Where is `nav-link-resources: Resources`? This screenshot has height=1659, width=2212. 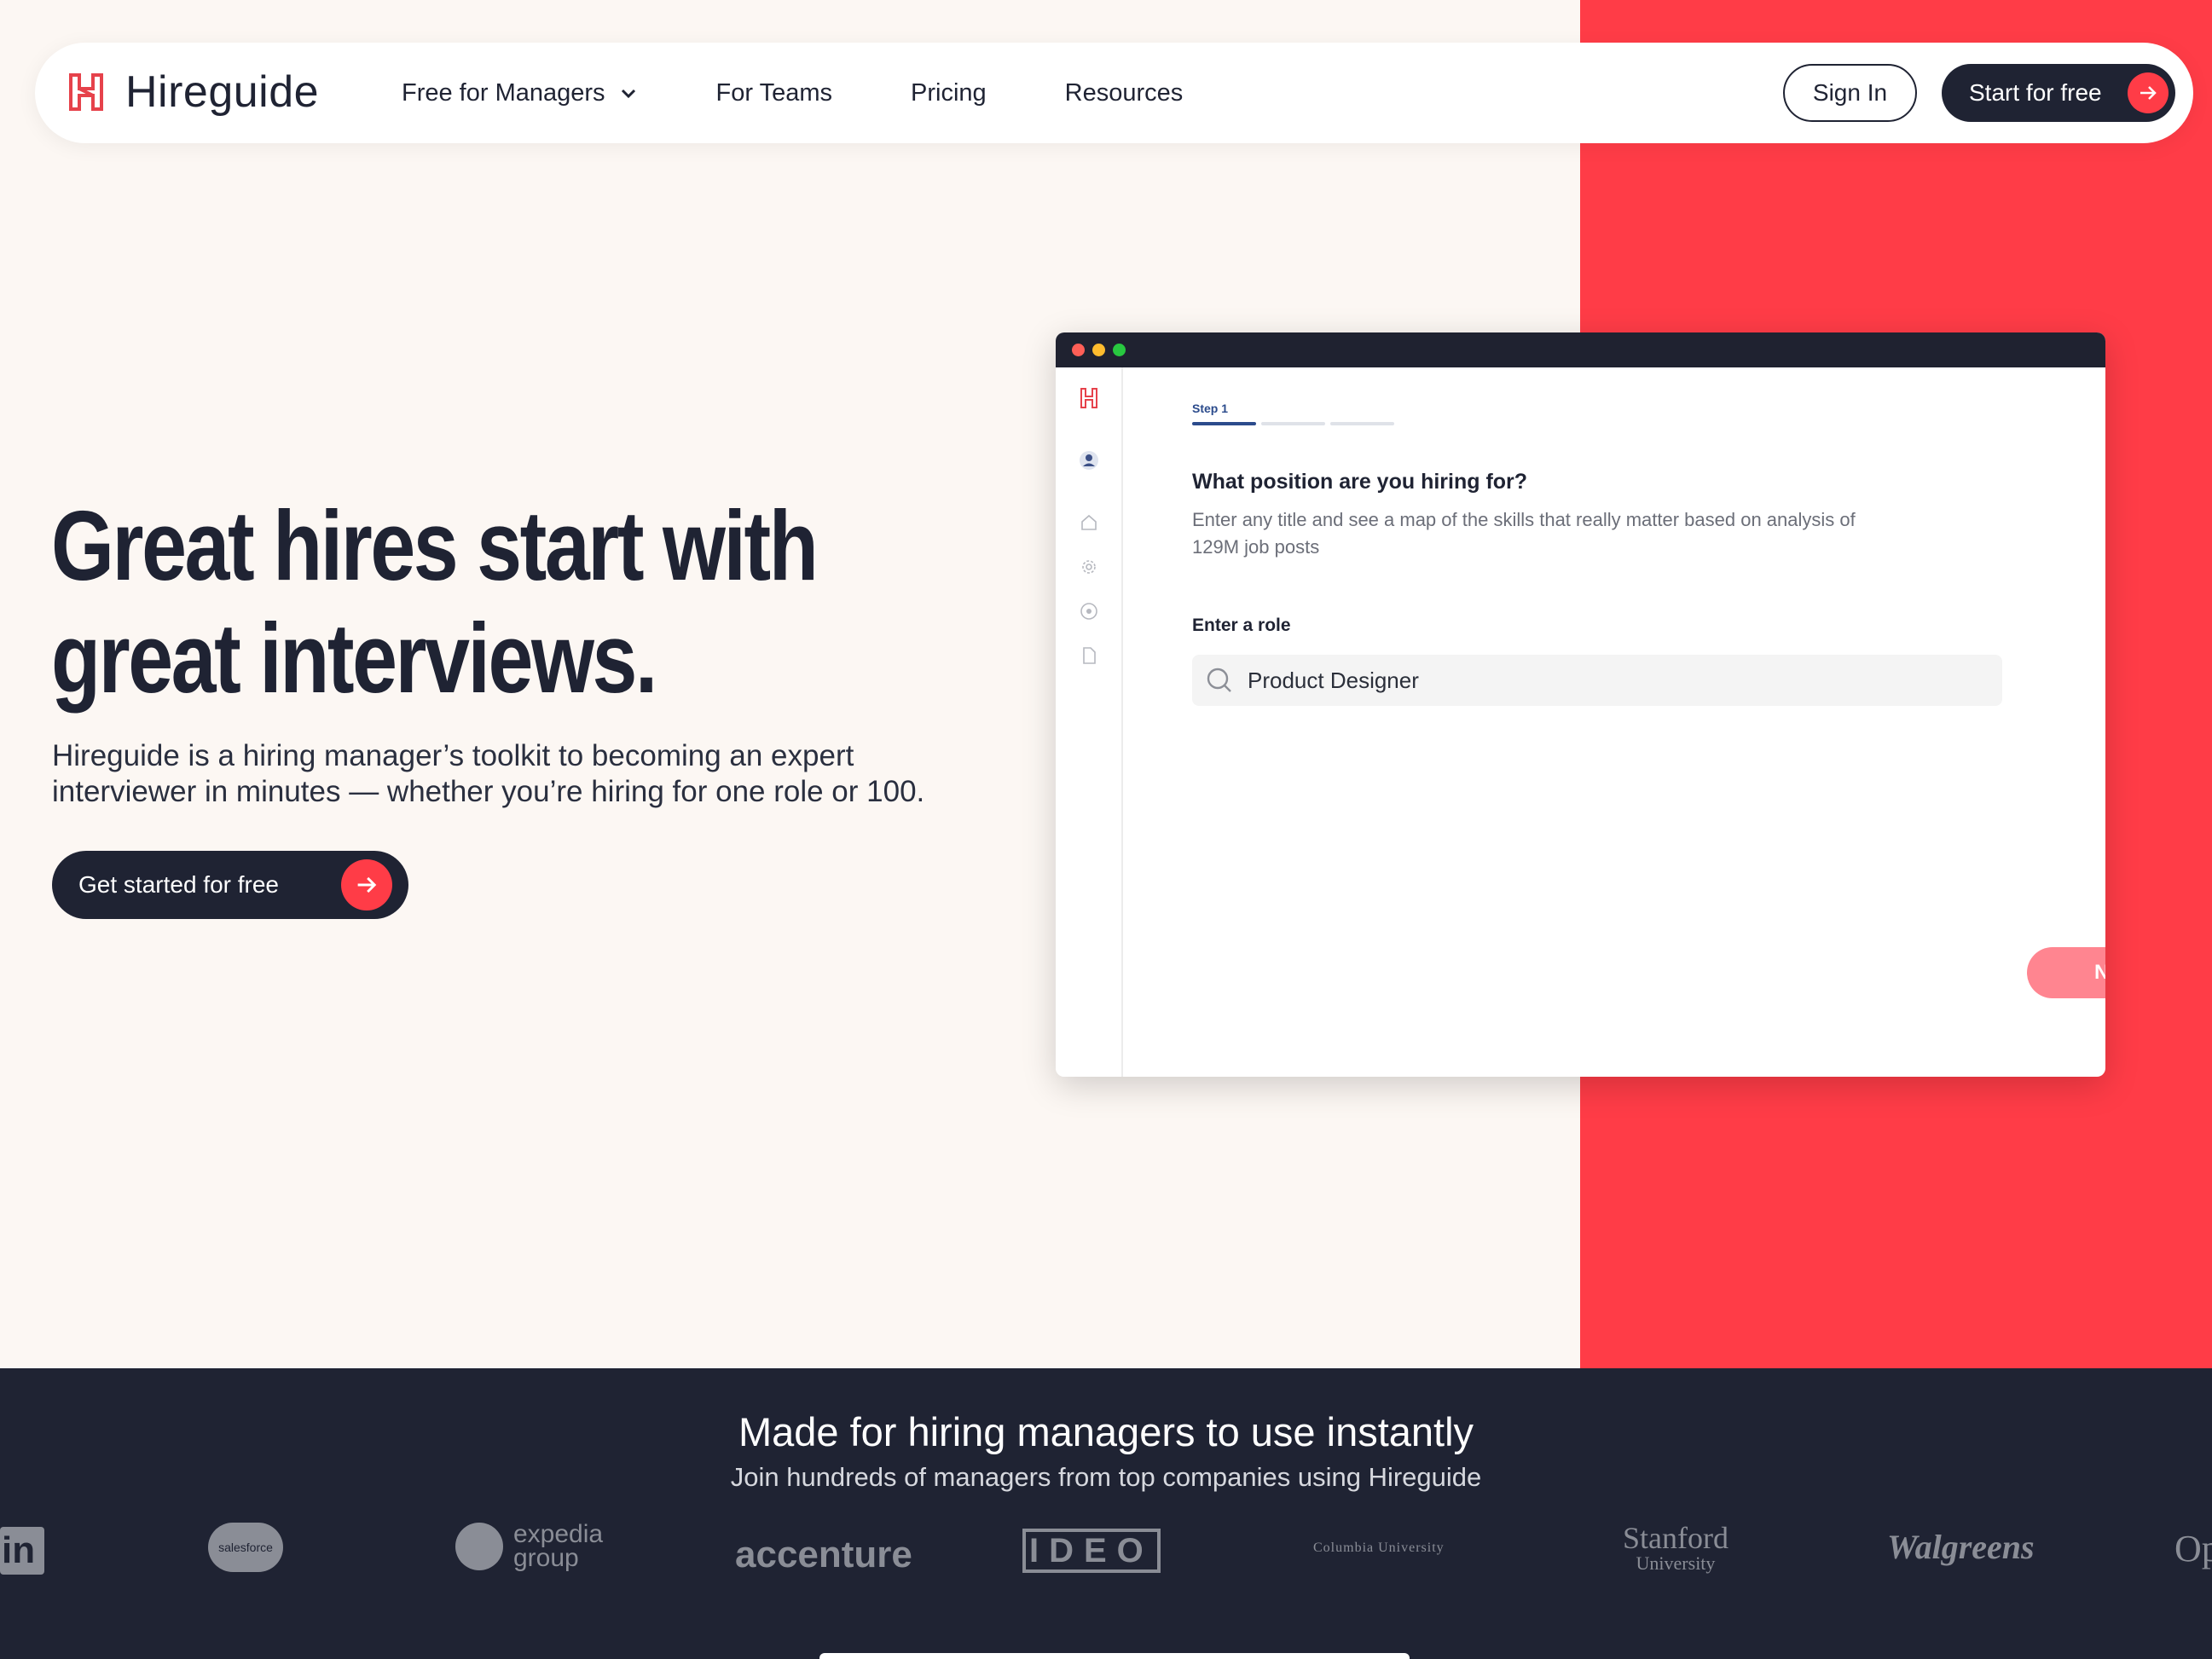
nav-link-resources: Resources is located at coordinates (1124, 93).